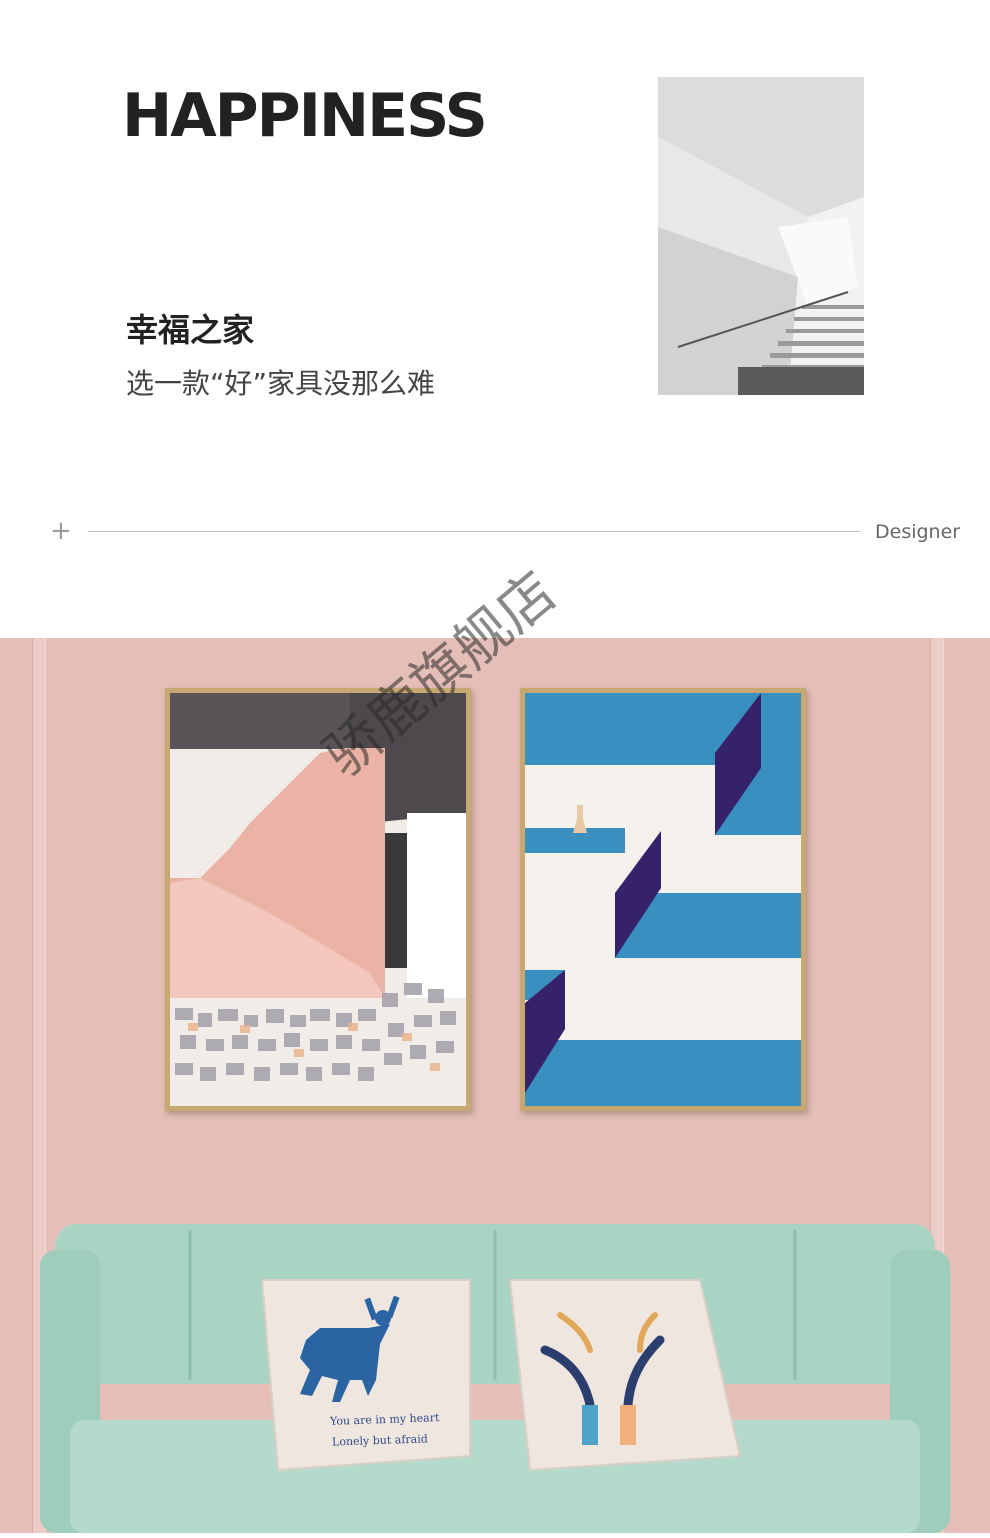  I want to click on tagline: 选一款“好”家具没那么难, so click(281, 383).